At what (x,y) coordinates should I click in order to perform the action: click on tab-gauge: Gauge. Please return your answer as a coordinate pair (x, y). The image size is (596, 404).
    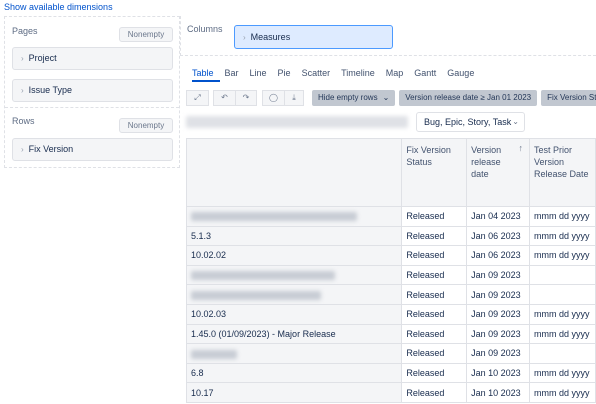
    Looking at the image, I should click on (463, 75).